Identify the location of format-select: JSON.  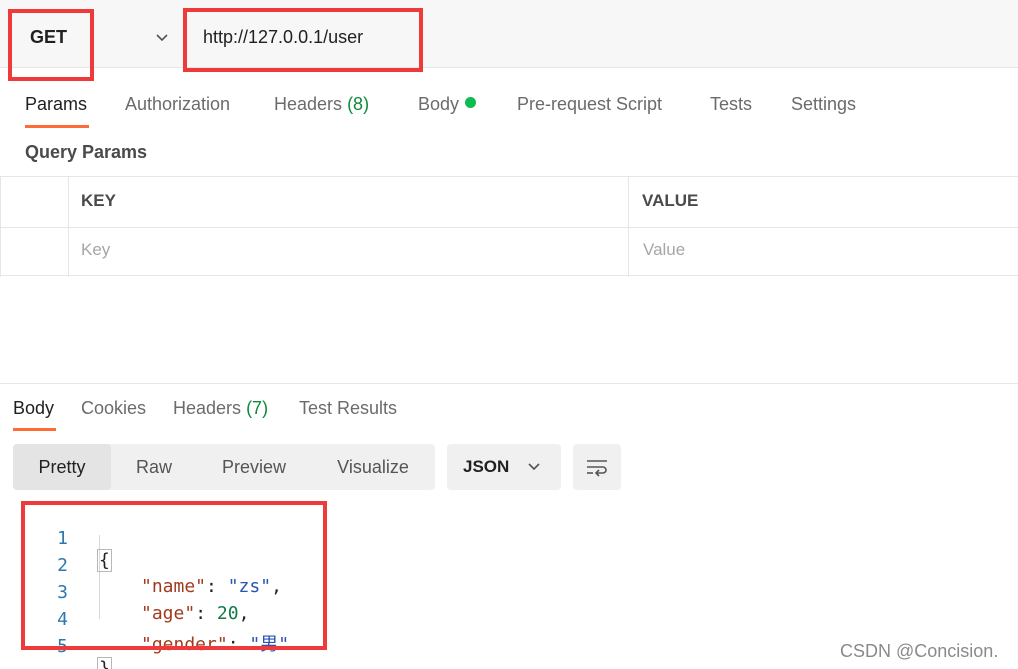
(504, 467).